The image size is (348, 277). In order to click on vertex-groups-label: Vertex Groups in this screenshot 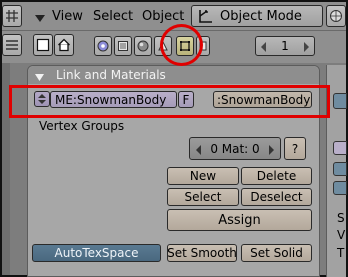, I will do `click(82, 126)`.